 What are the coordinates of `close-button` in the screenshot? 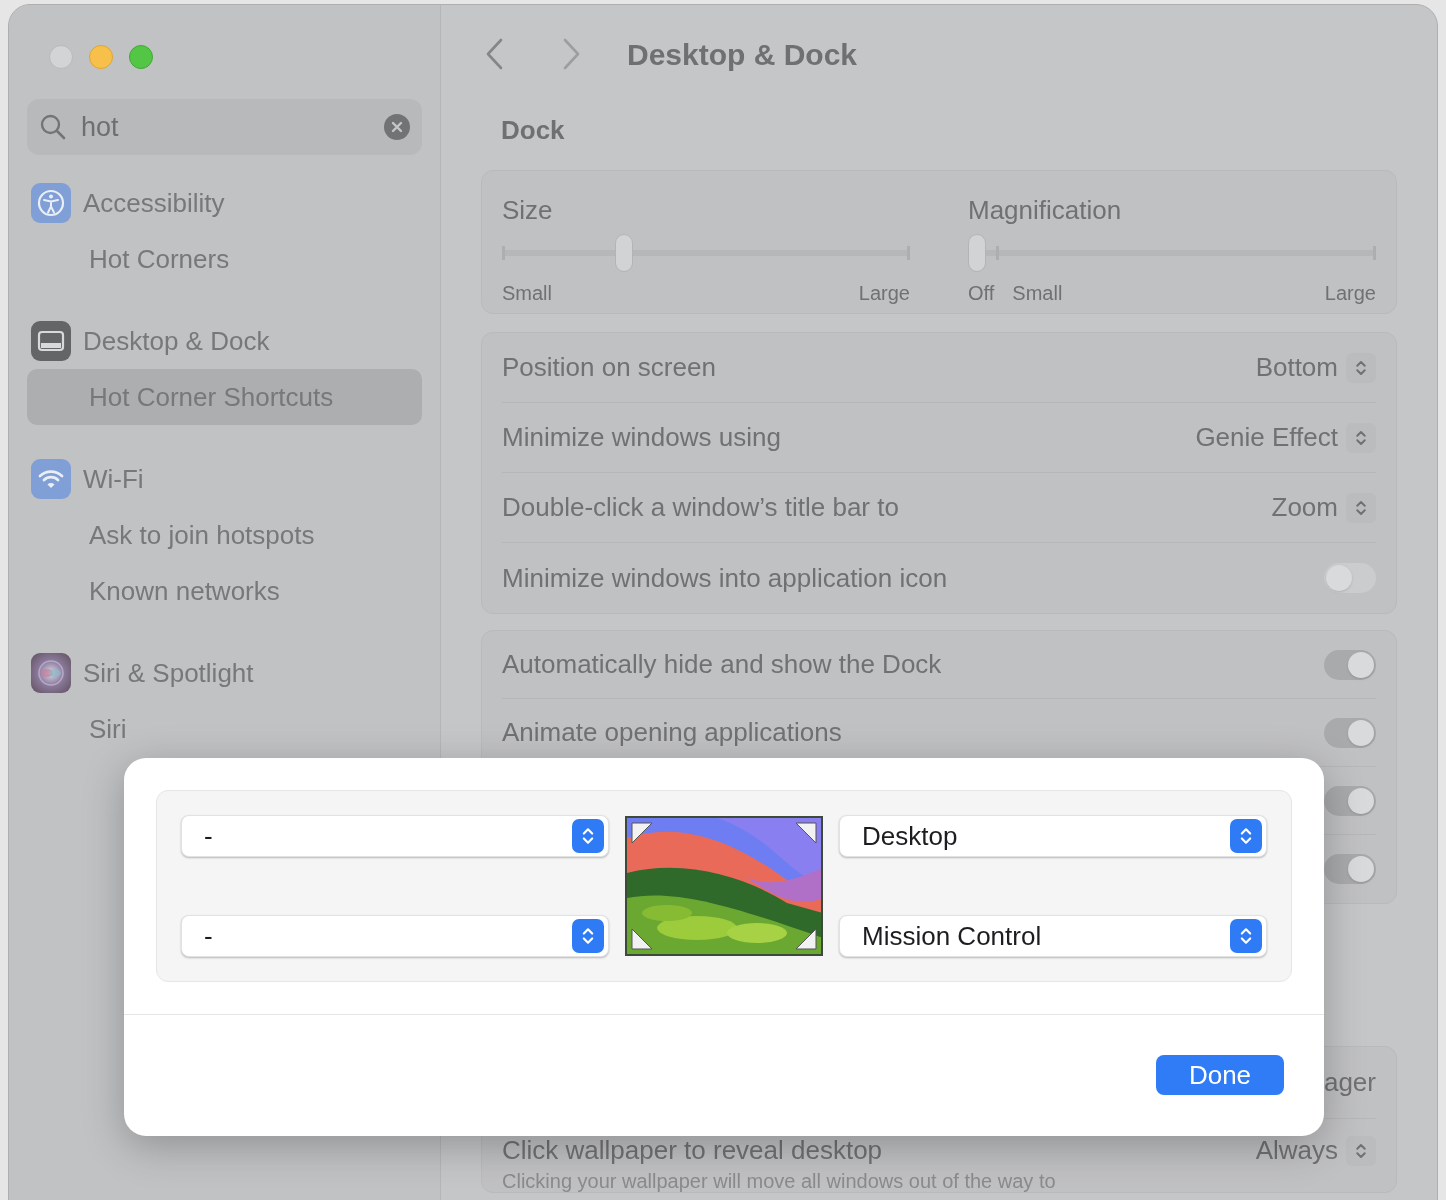 It's located at (61, 57).